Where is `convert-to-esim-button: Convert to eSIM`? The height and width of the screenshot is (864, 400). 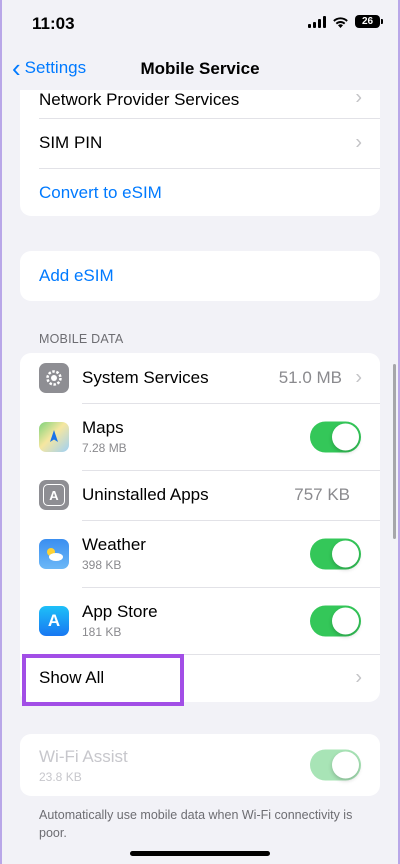
convert-to-esim-button: Convert to eSIM is located at coordinates (200, 192).